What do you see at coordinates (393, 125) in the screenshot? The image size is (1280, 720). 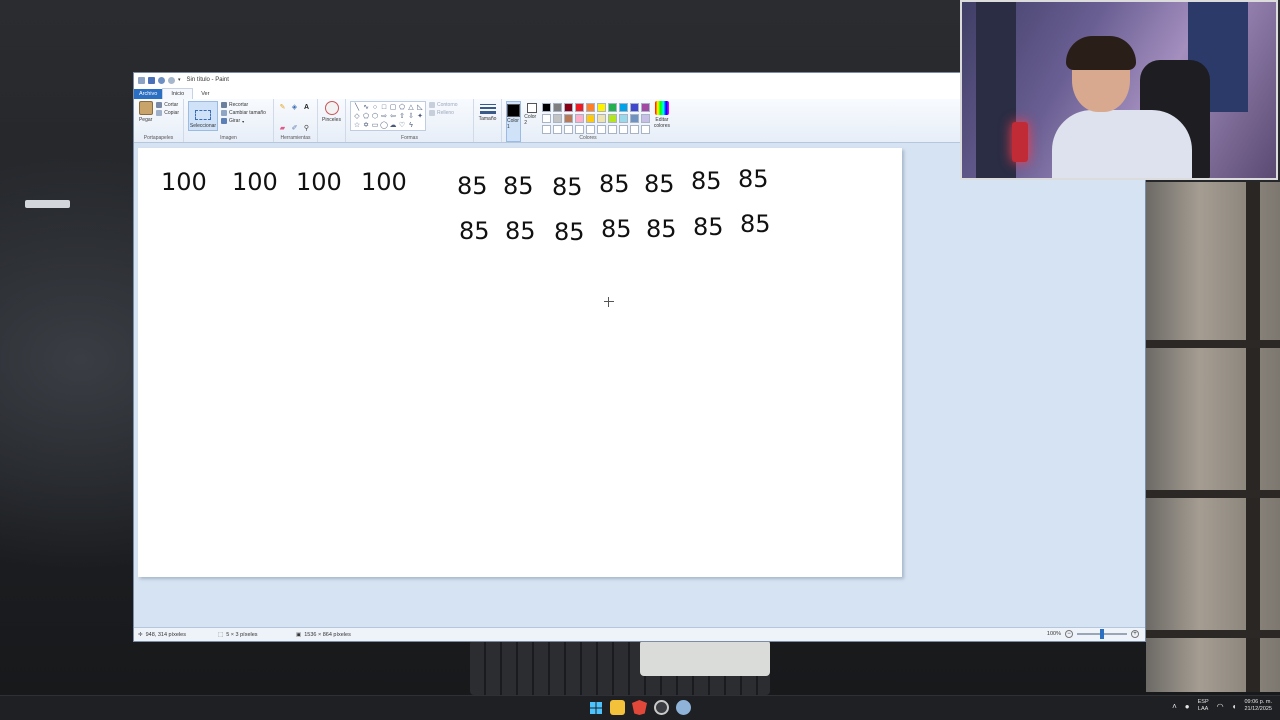 I see `cloud-shape-icon: ☁` at bounding box center [393, 125].